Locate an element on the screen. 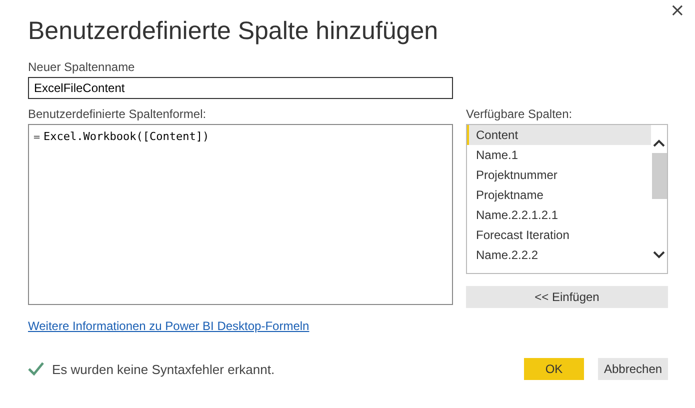 This screenshot has height=408, width=695. help-link: Weitere Informationen zu Power BI Desktop-Formeln is located at coordinates (169, 326).